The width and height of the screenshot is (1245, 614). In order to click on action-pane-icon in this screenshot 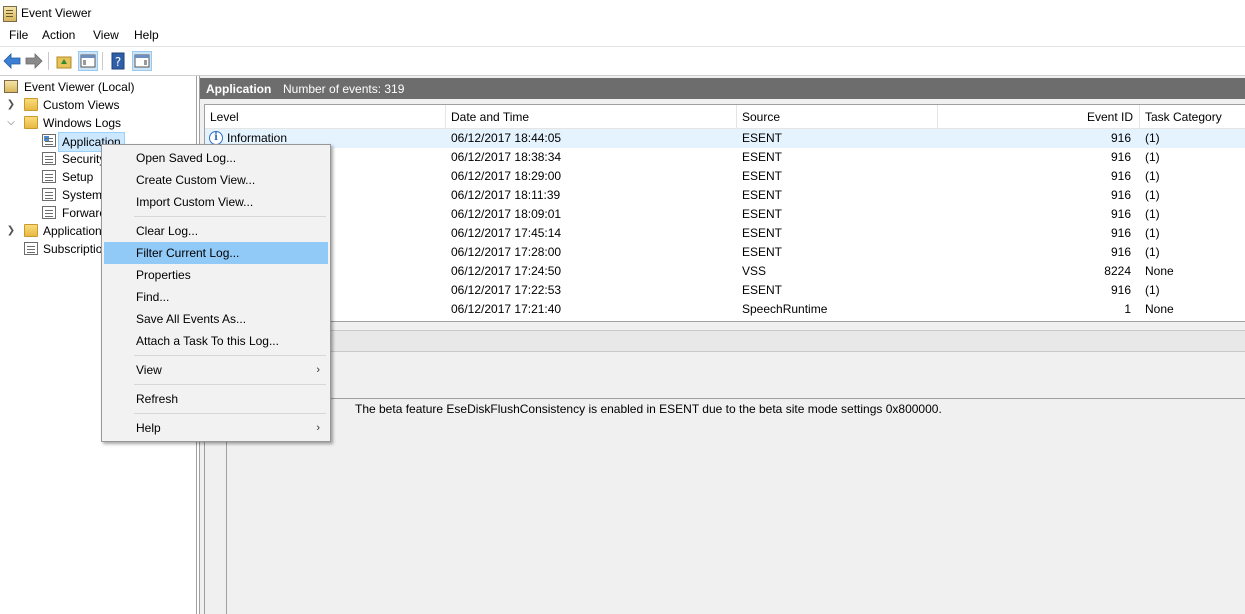, I will do `click(142, 61)`.